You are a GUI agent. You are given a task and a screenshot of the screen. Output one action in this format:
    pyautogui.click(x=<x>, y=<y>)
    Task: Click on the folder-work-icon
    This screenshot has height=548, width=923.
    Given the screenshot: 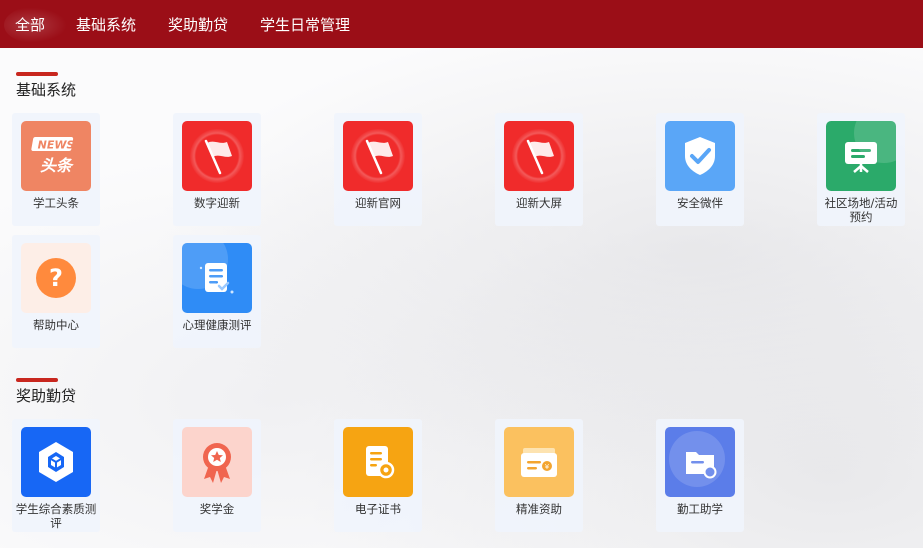 What is the action you would take?
    pyautogui.click(x=700, y=462)
    